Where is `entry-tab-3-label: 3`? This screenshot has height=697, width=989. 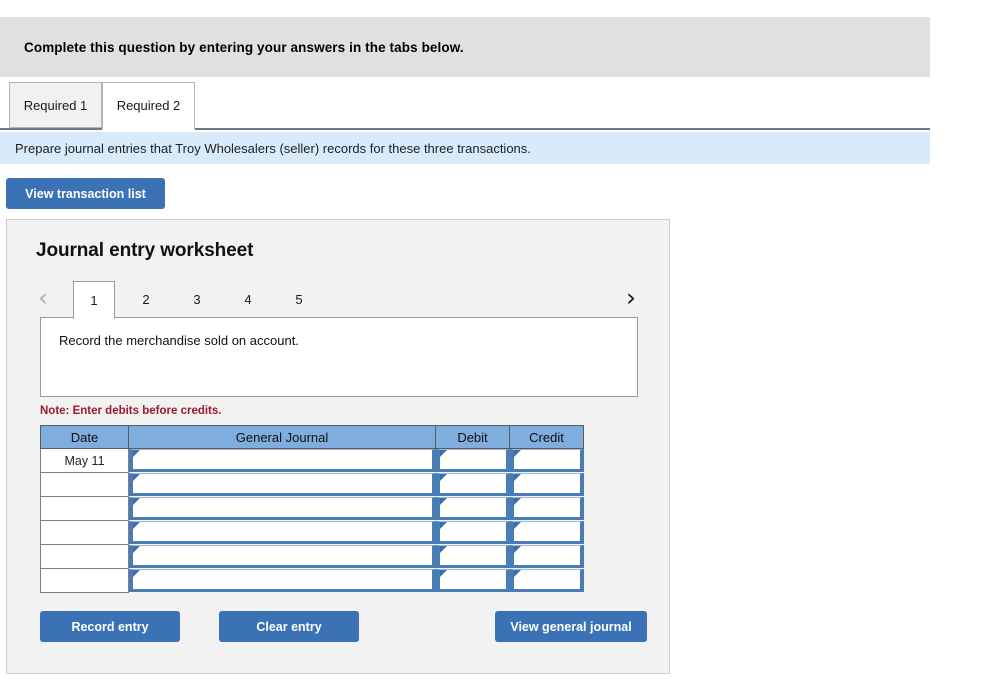
entry-tab-3-label: 3 is located at coordinates (197, 299).